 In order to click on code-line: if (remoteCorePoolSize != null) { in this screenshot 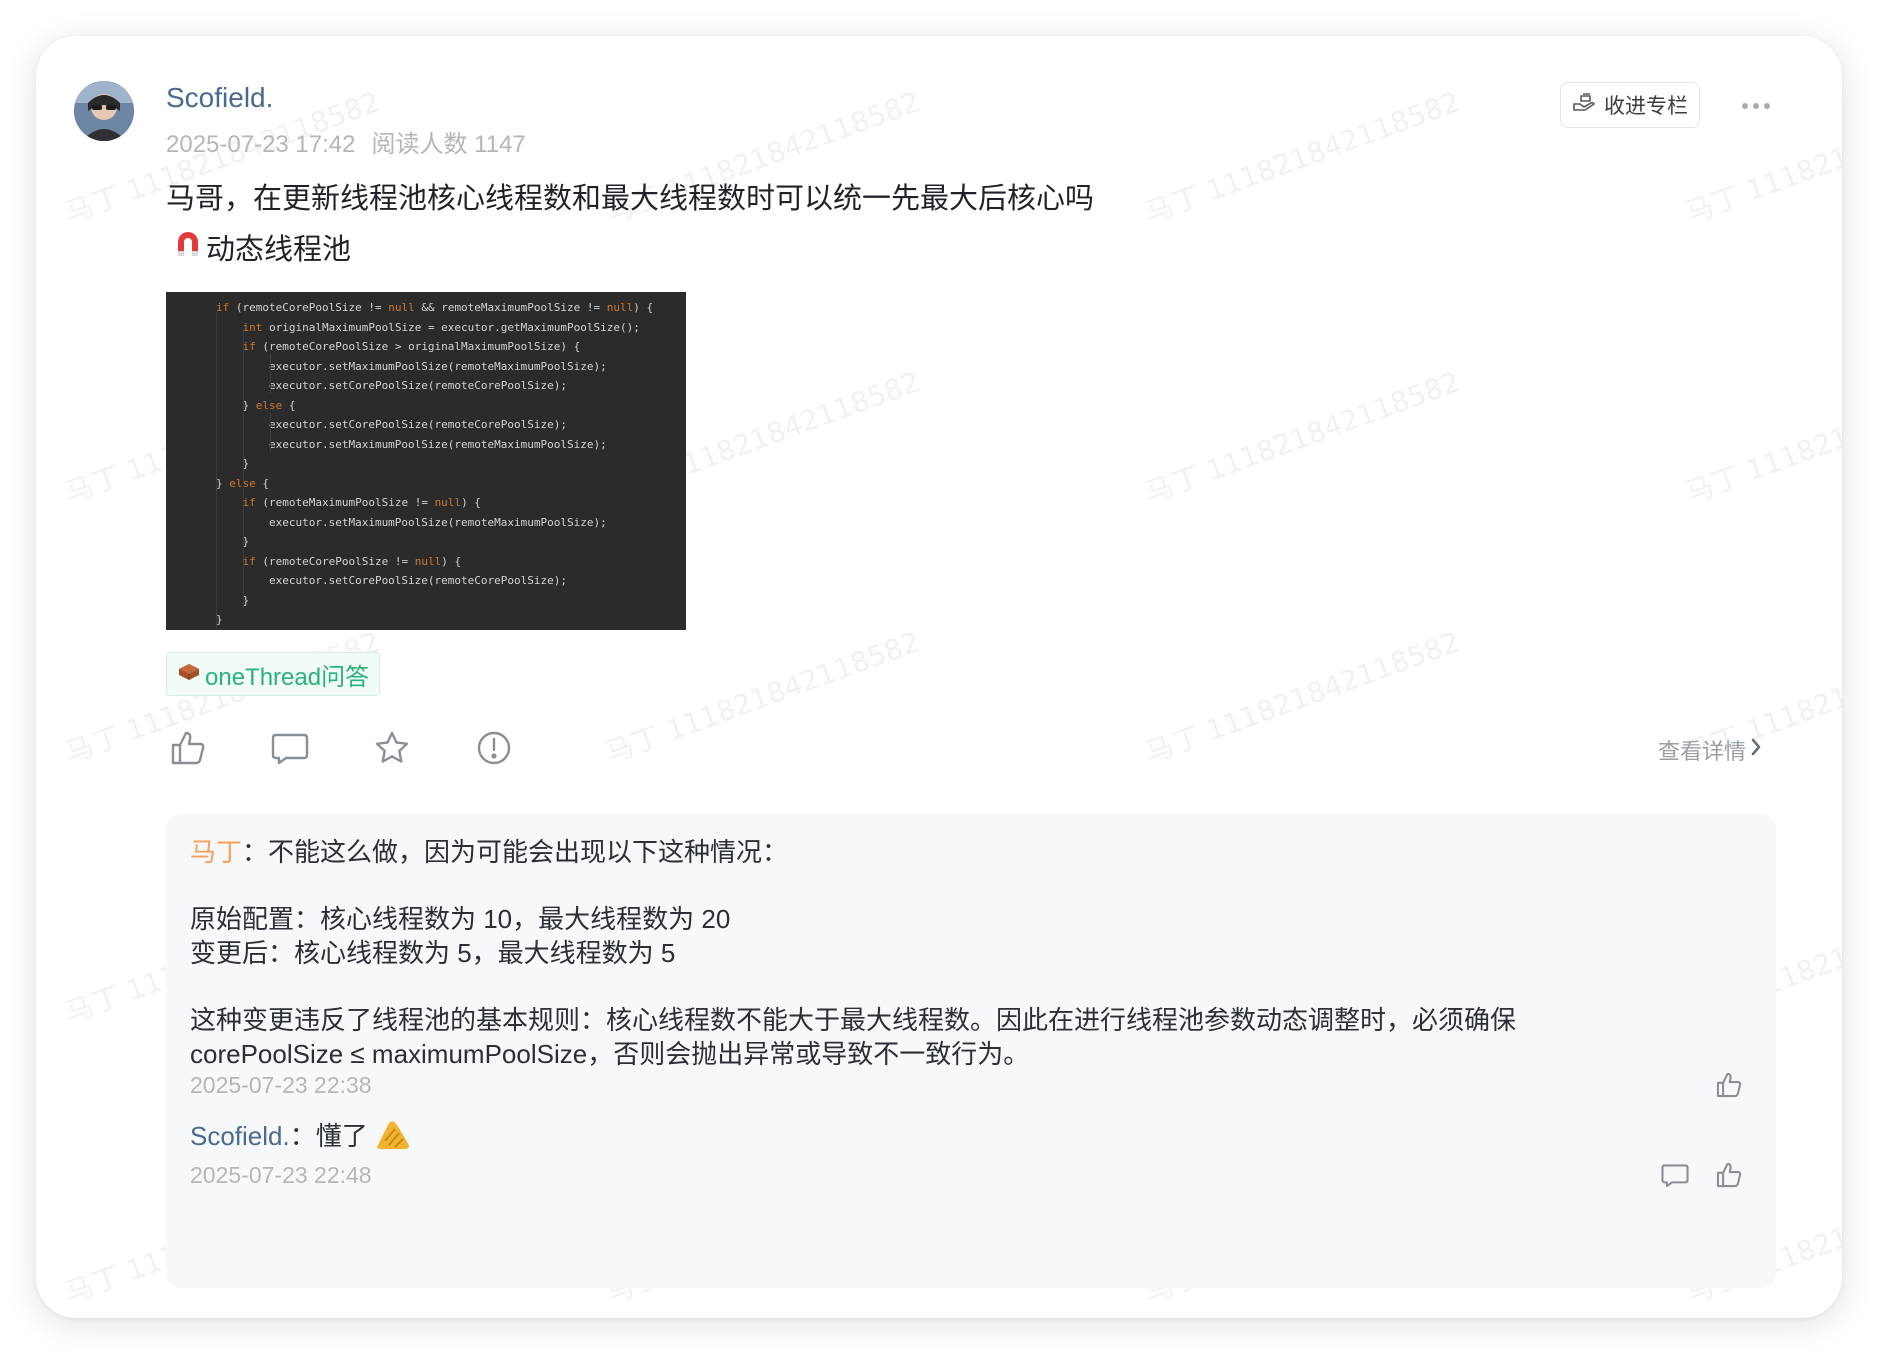, I will do `click(352, 561)`.